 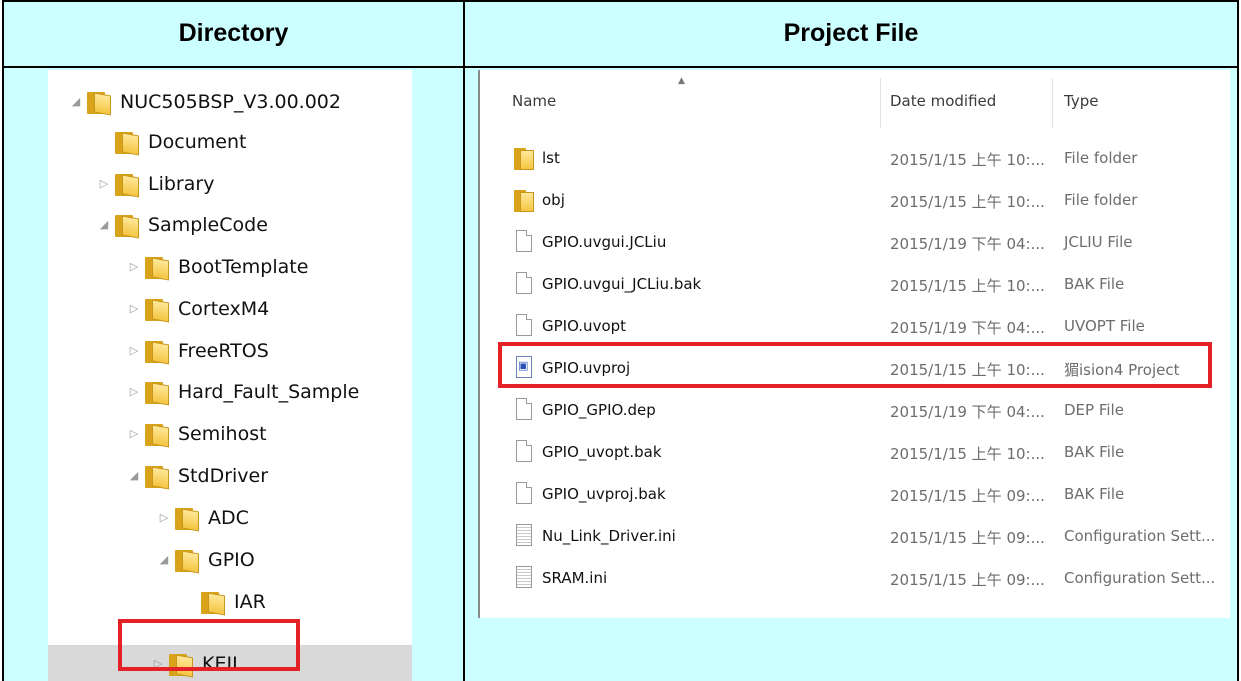 I want to click on column-header-date-modified: Date modified, so click(x=943, y=101).